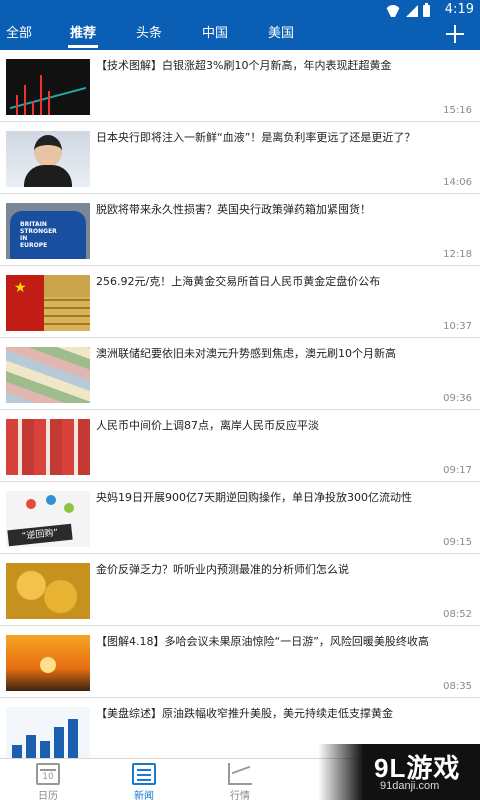  I want to click on calendar-icon-number: 10, so click(48, 777).